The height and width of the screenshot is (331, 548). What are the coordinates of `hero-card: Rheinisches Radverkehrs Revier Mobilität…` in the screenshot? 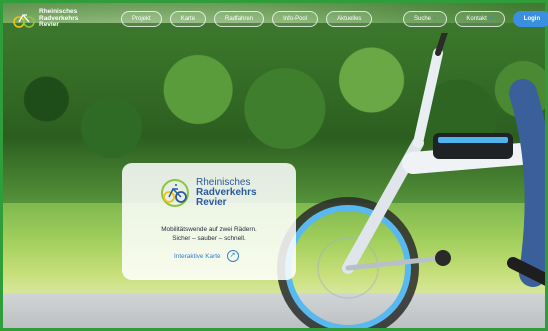 It's located at (209, 221).